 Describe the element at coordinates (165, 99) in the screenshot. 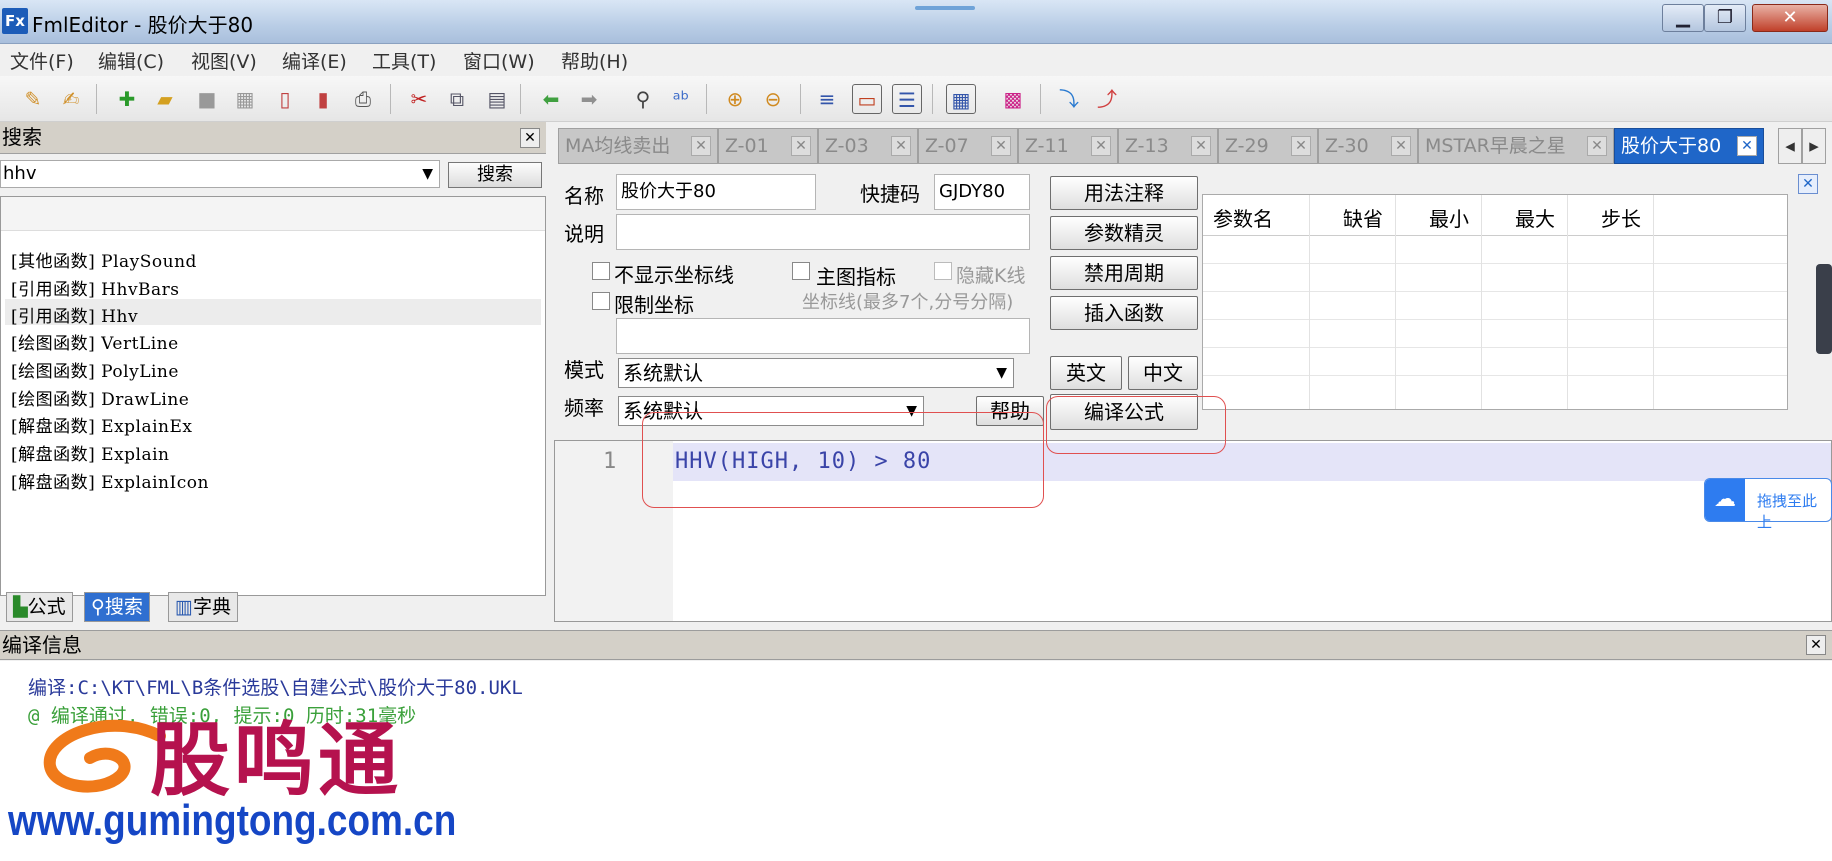

I see `open-folder-icon: ▰` at that location.